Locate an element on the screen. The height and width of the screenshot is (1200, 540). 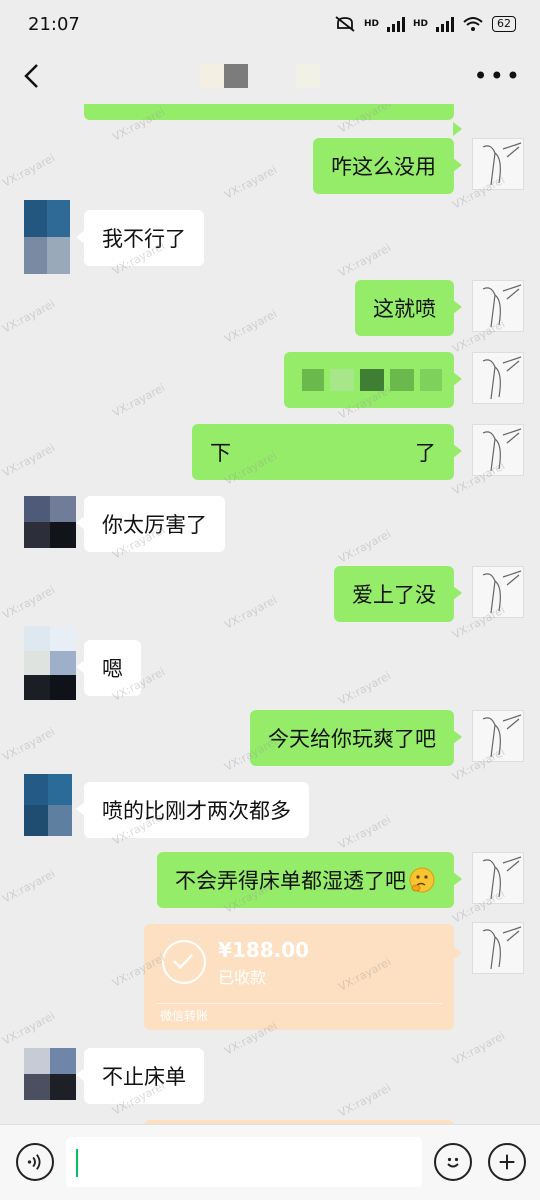
message-input is located at coordinates (244, 1162).